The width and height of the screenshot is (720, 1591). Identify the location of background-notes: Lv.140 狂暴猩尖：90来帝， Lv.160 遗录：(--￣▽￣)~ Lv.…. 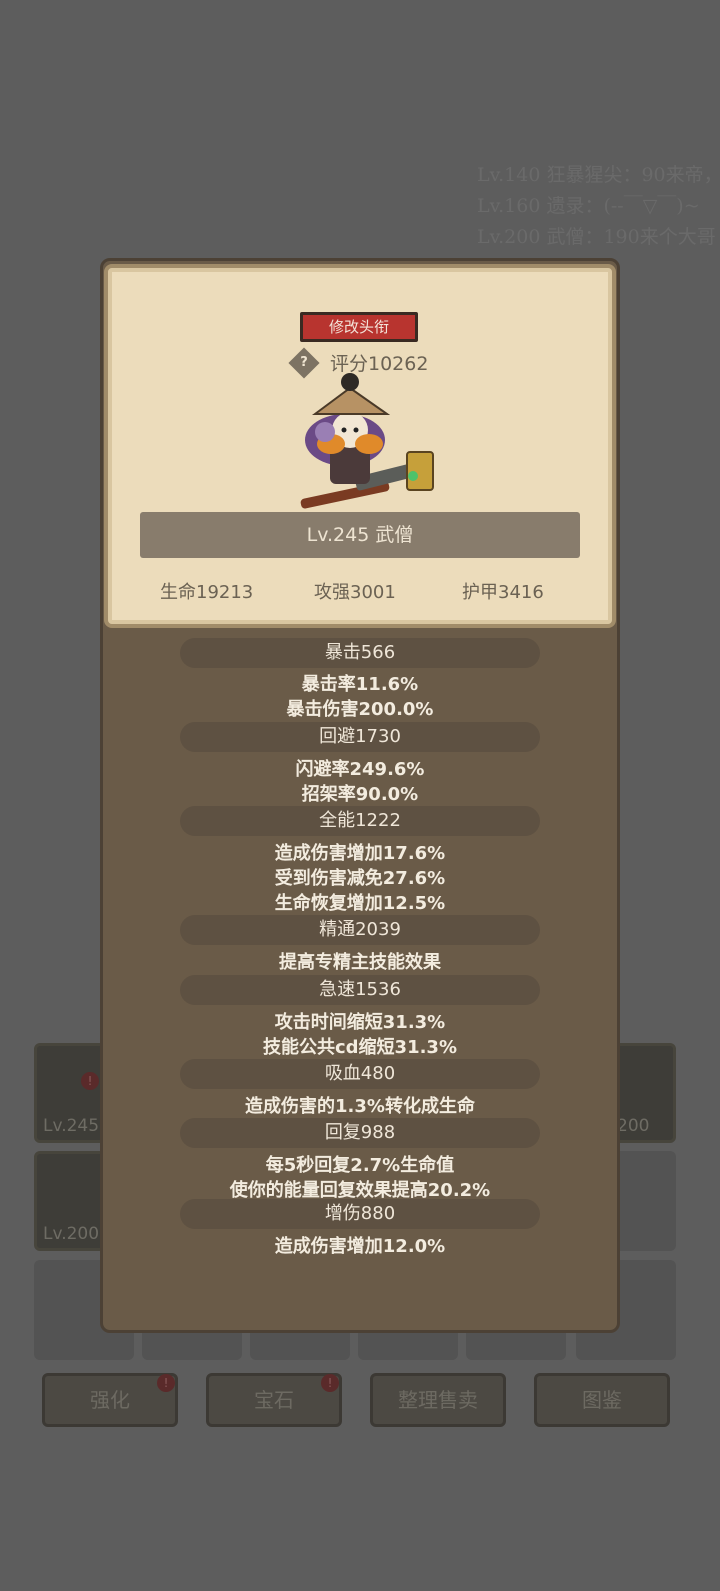
(598, 206).